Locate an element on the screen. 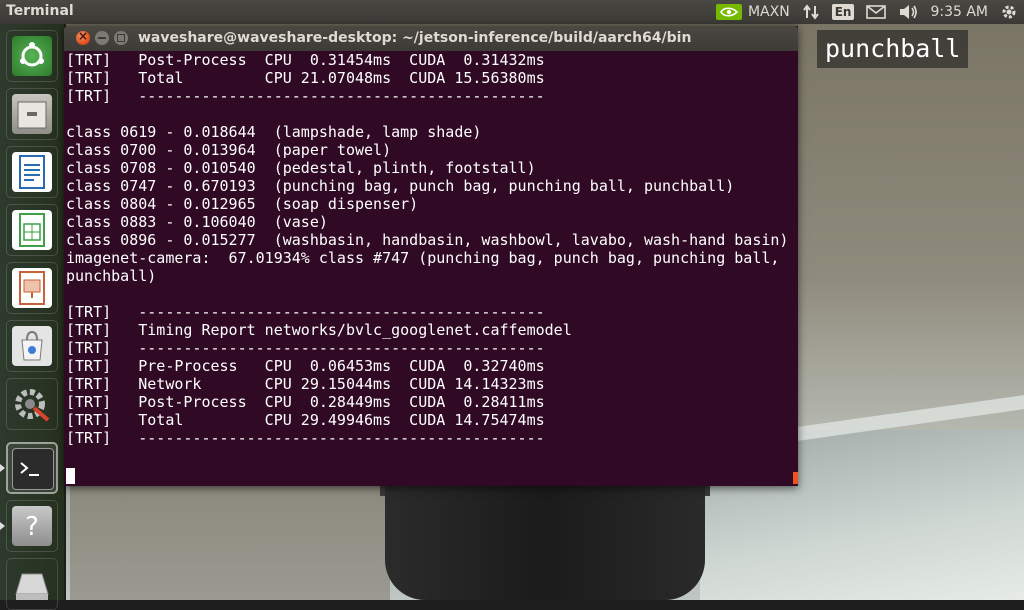 The width and height of the screenshot is (1024, 610). maximize-icon is located at coordinates (121, 38).